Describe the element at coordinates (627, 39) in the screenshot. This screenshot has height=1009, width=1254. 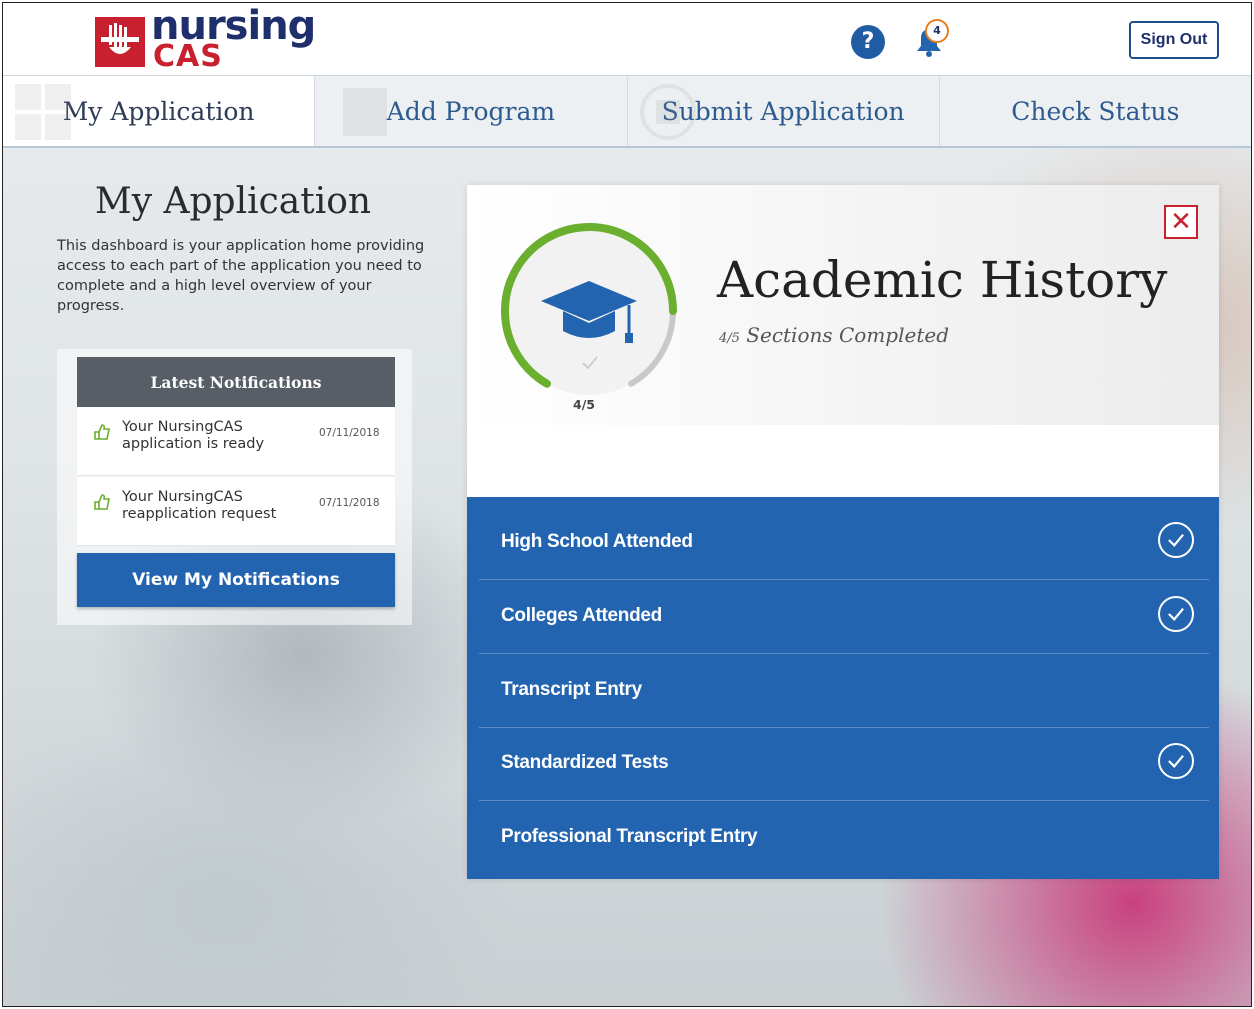
I see `top-header: nursing CAS ? 4 Sign Out` at that location.